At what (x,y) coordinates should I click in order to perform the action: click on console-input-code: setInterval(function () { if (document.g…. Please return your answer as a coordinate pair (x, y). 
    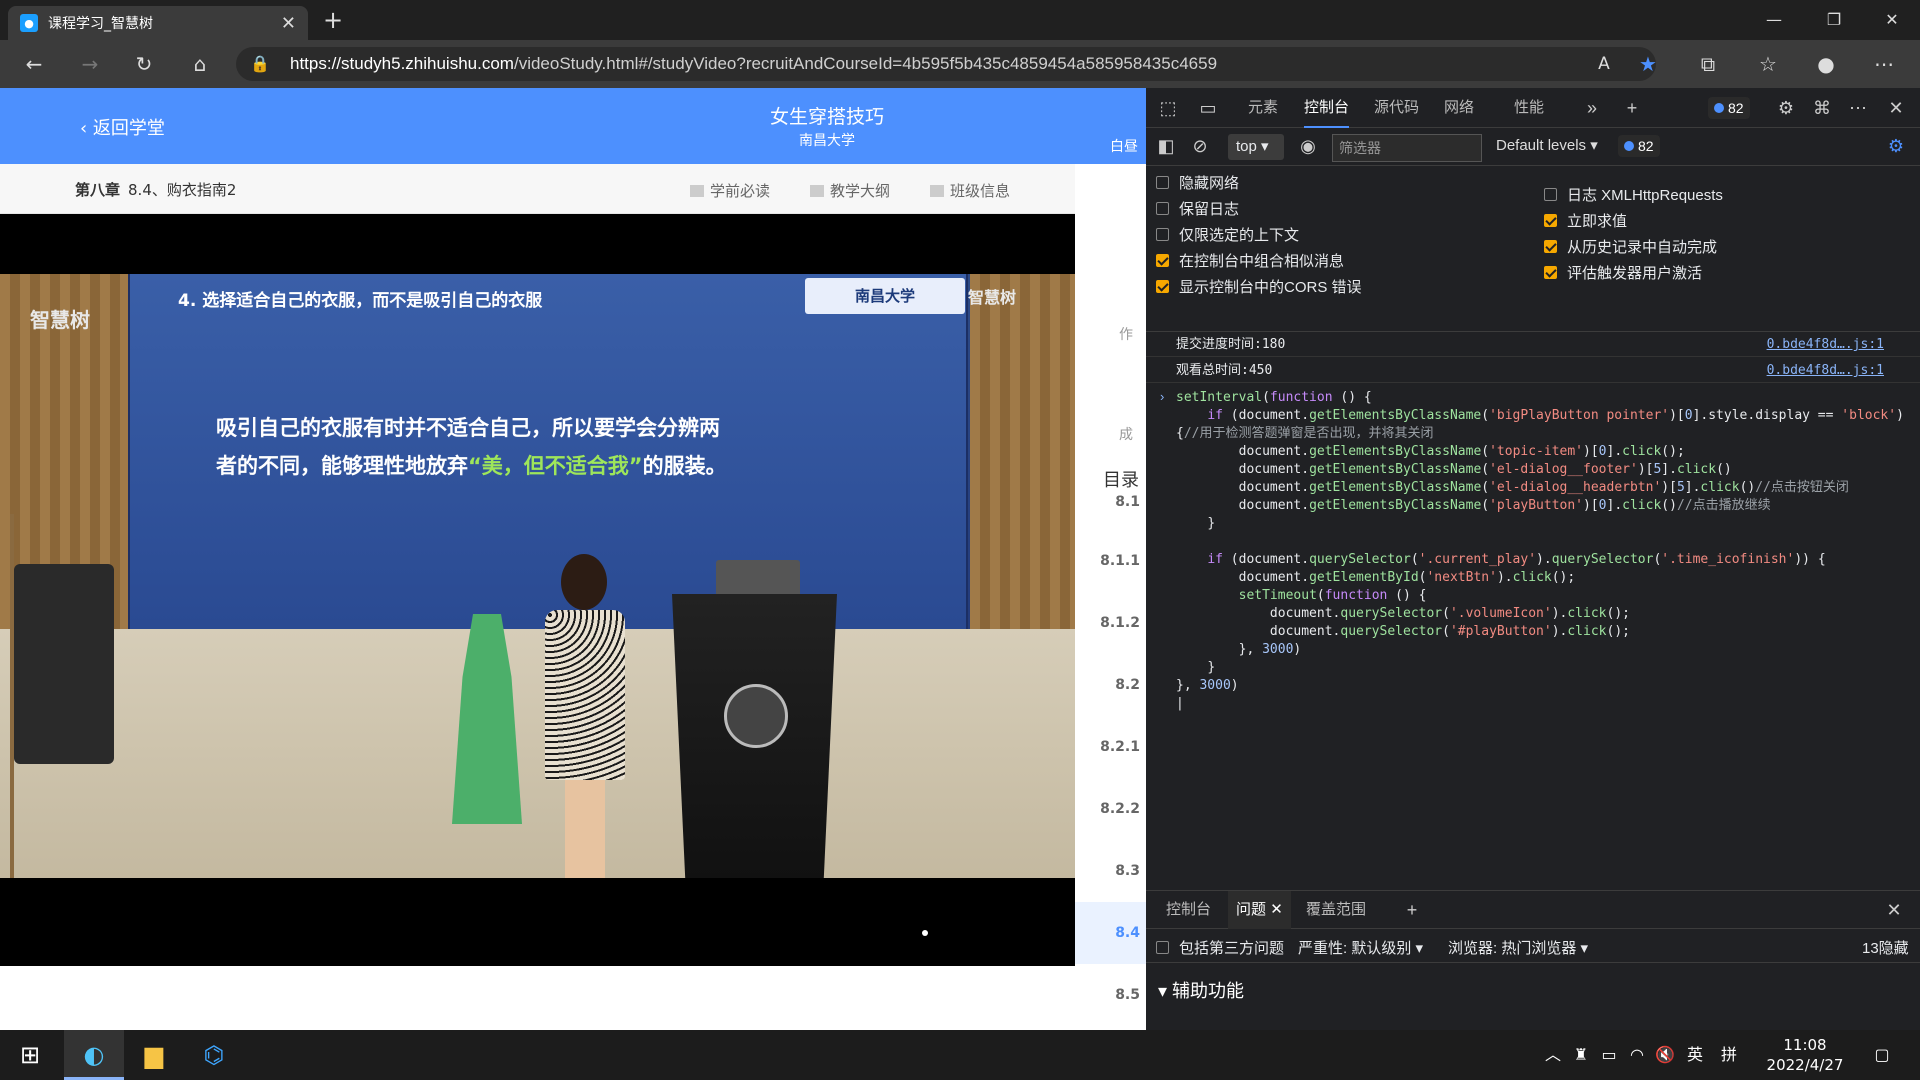
    Looking at the image, I should click on (1541, 551).